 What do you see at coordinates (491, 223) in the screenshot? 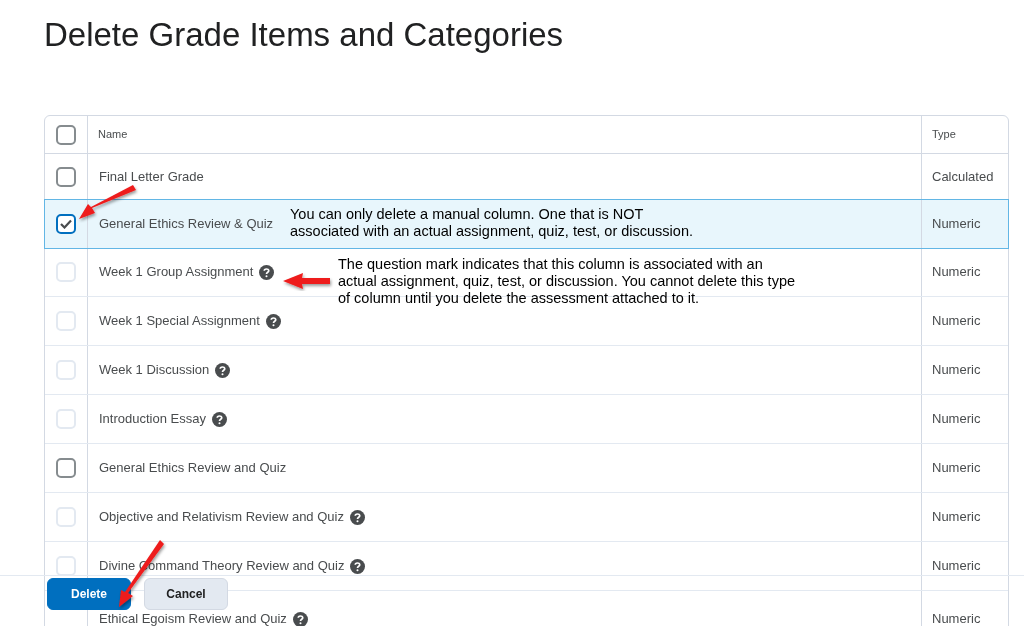
I see `annotation-note: You can only delete a manual column. One that is NOT associated with an actual assignment, quiz, test, or discussion.` at bounding box center [491, 223].